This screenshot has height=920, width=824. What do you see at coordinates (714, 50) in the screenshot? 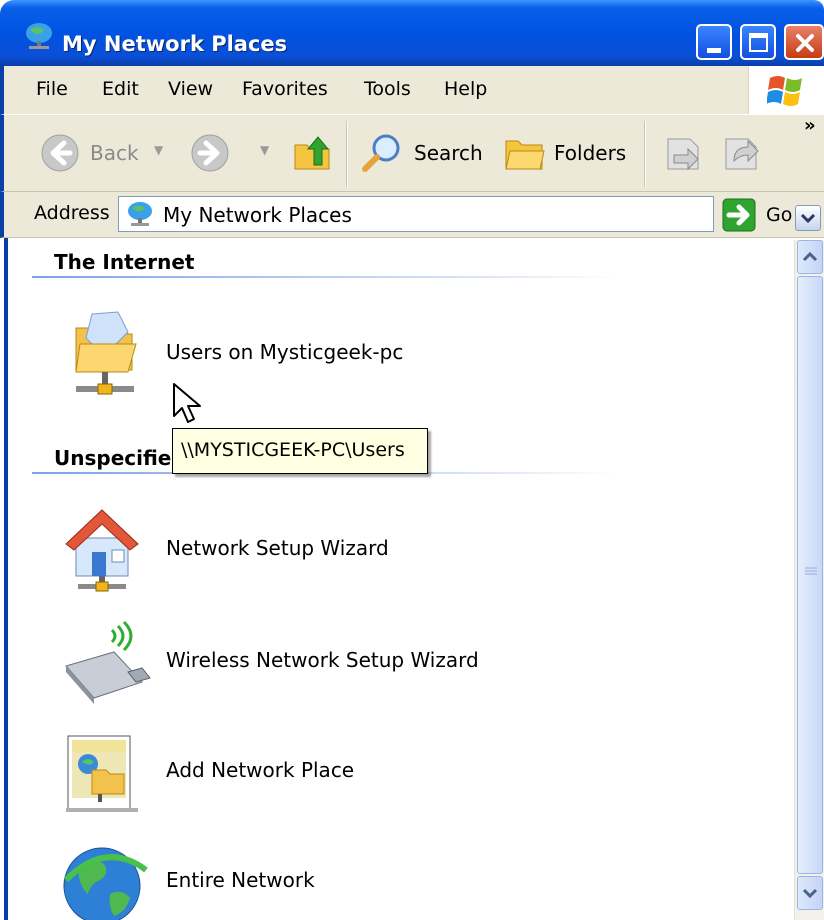
I see `minimize-icon` at bounding box center [714, 50].